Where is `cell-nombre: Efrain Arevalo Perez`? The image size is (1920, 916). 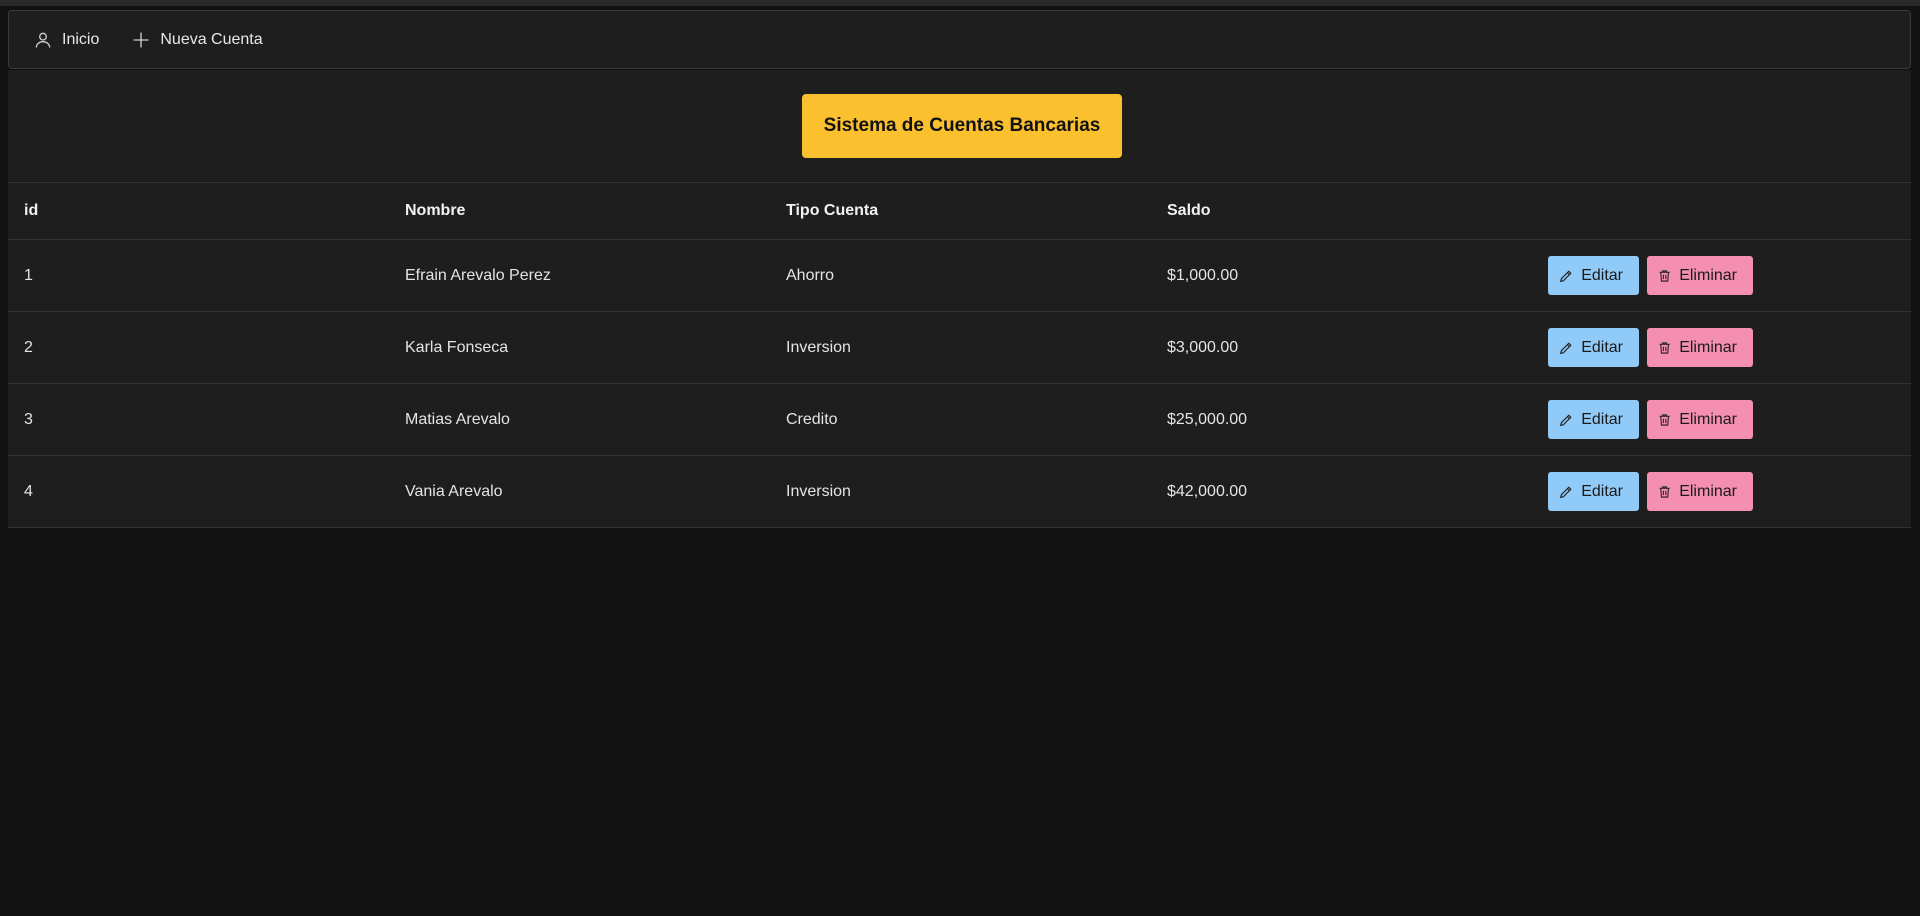
cell-nombre: Efrain Arevalo Perez is located at coordinates (579, 275).